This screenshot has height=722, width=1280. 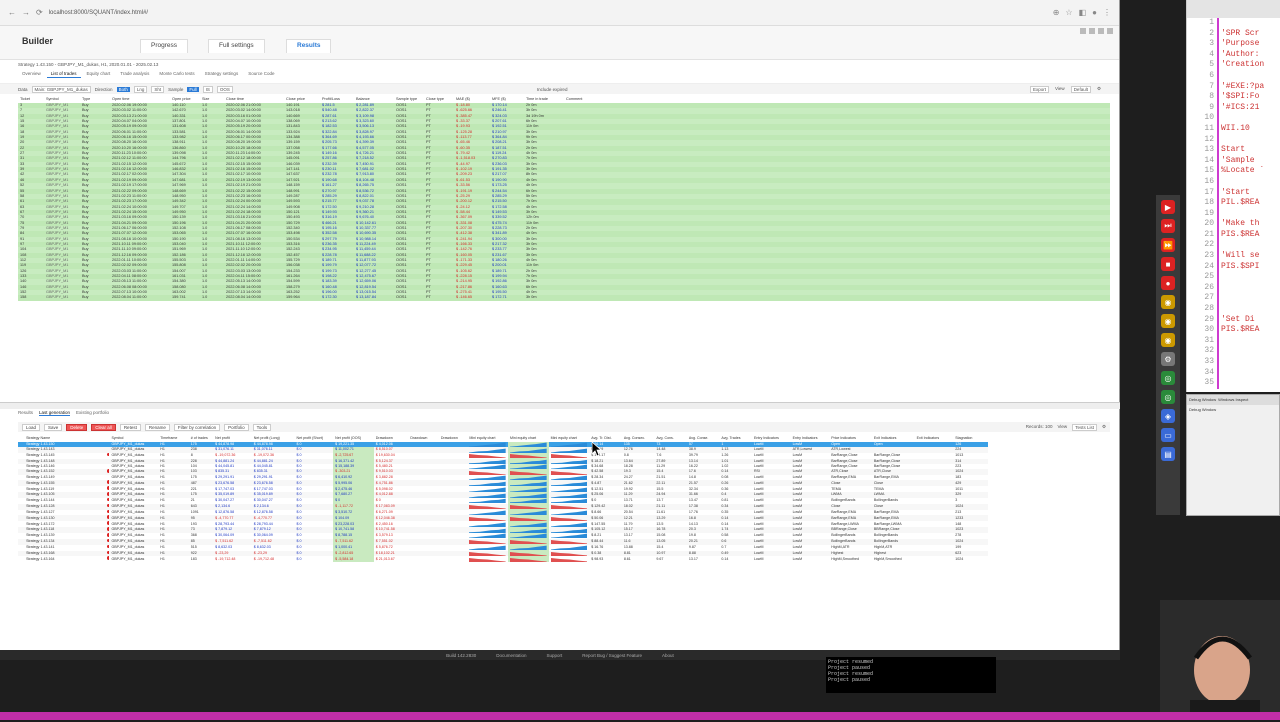 I want to click on code-line: PIL.$REA, so click(x=1242, y=203).